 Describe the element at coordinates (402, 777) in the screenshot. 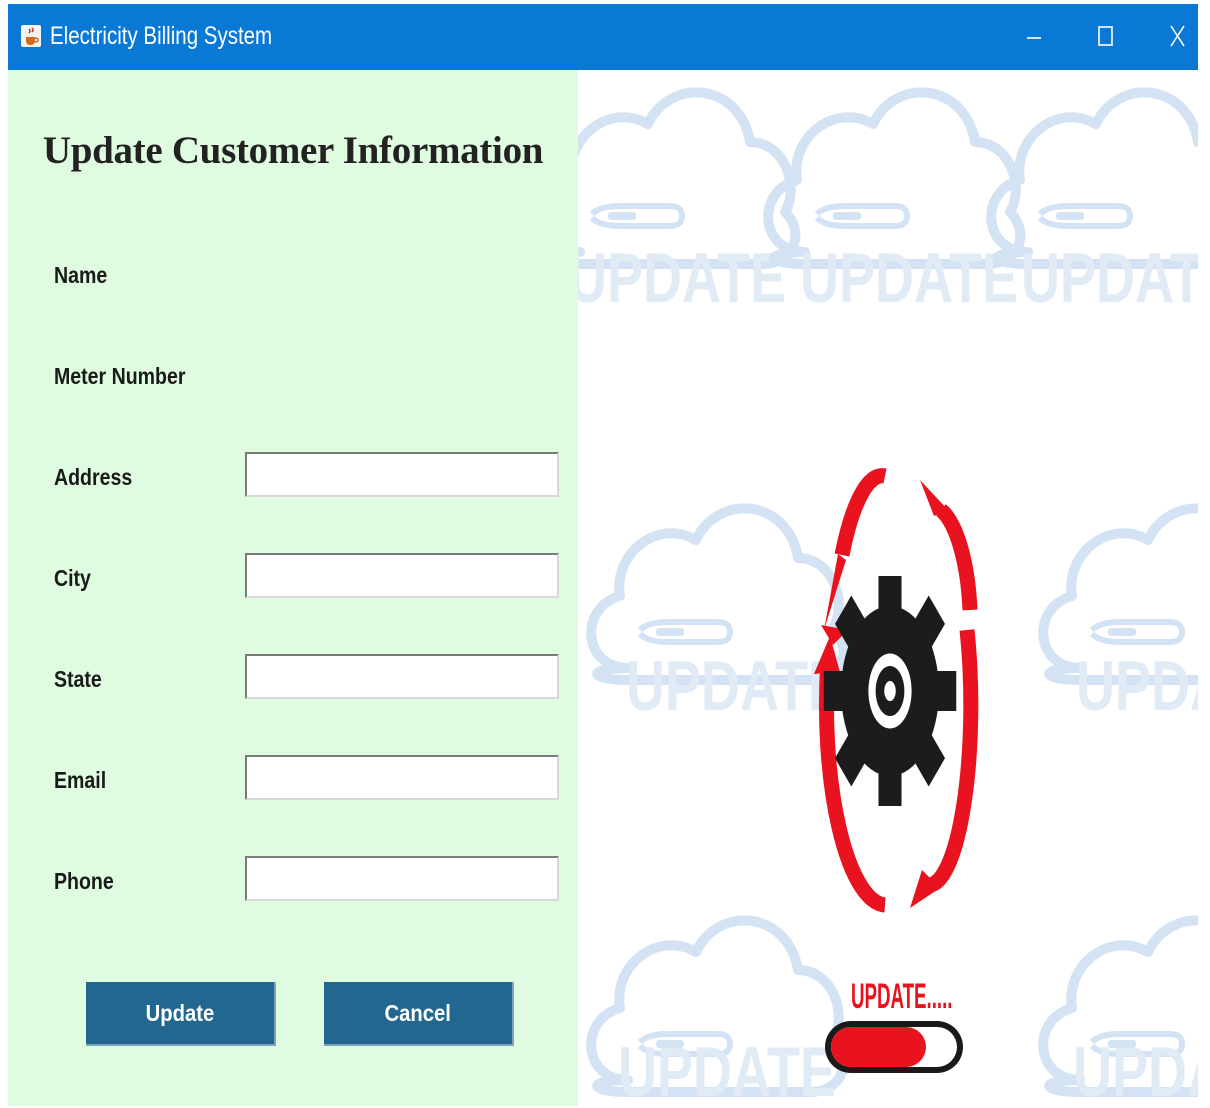

I see `email-field` at that location.